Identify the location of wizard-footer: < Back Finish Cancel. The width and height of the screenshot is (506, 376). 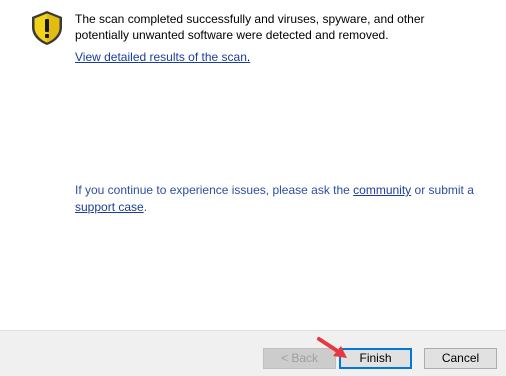
(253, 353).